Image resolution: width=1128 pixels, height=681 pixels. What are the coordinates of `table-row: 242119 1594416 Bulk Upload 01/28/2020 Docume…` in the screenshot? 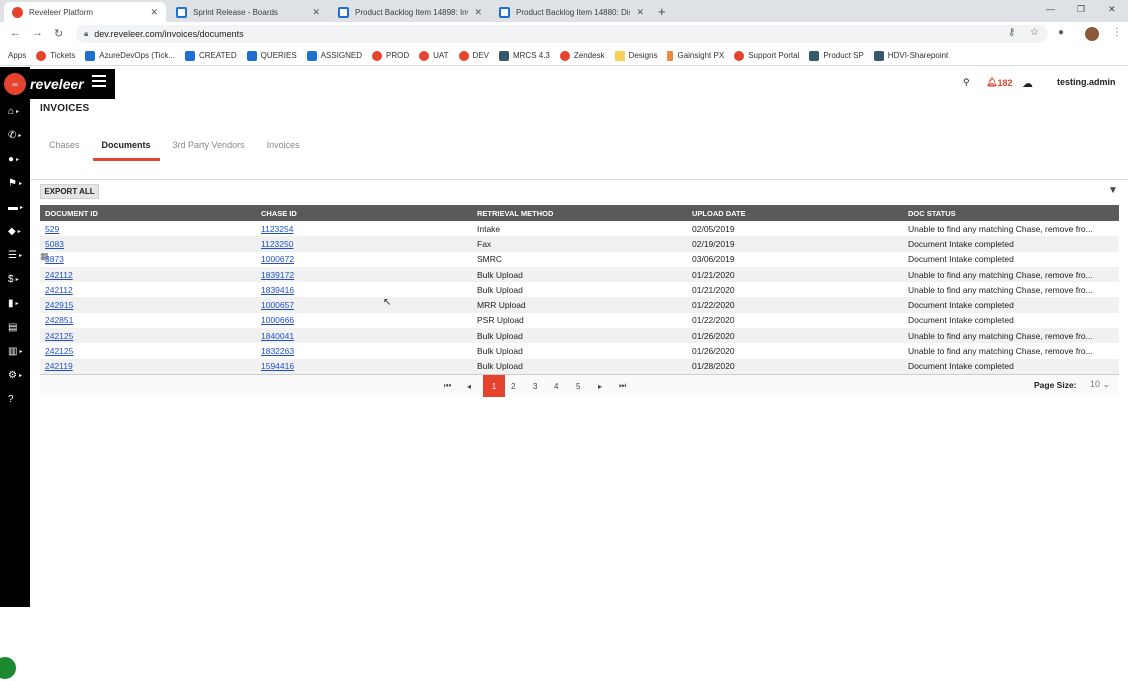 It's located at (579, 366).